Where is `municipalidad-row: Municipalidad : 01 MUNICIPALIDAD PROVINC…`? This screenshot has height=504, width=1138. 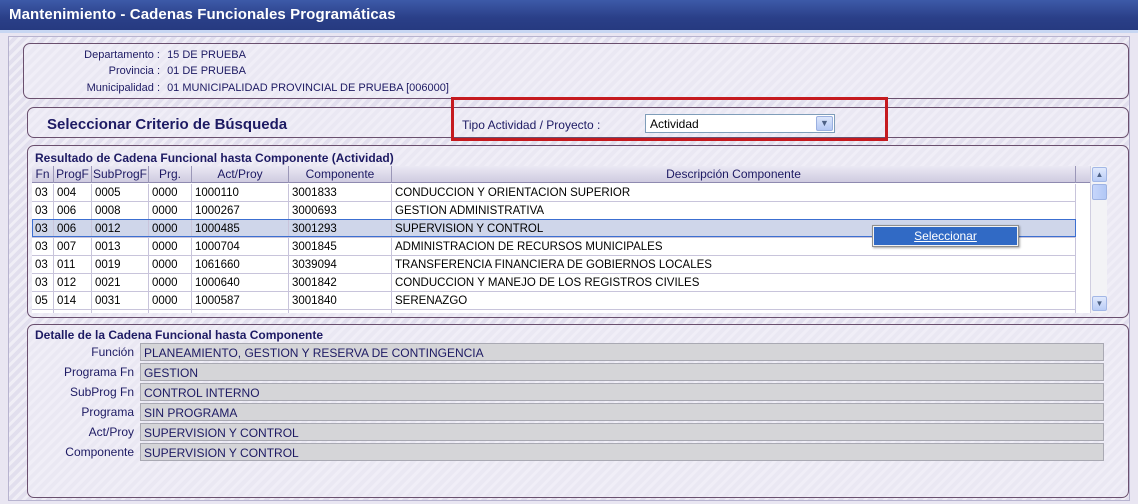 municipalidad-row: Municipalidad : 01 MUNICIPALIDAD PROVINC… is located at coordinates (255, 88).